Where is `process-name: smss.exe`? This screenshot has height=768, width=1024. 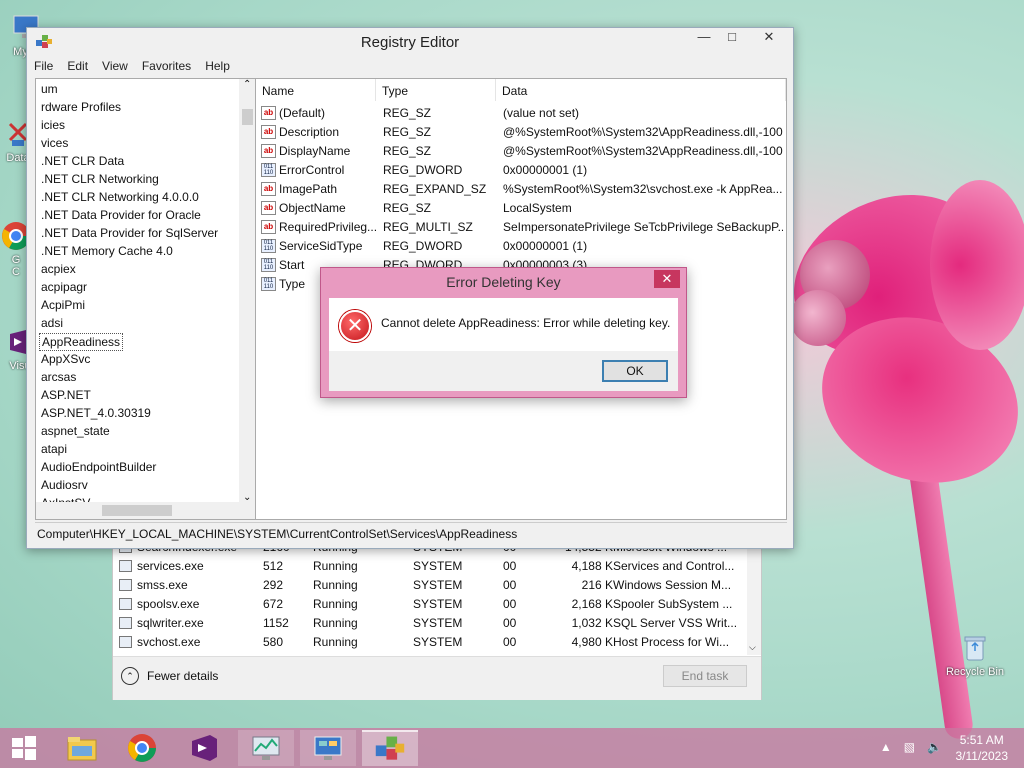
process-name: smss.exe is located at coordinates (162, 585).